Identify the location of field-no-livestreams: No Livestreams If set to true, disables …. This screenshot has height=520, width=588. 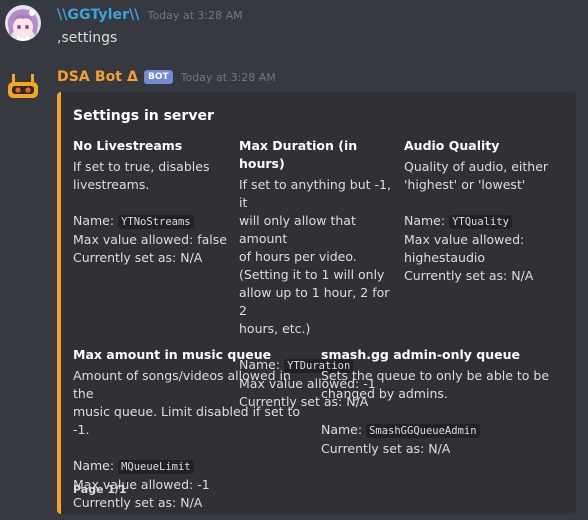
(153, 202).